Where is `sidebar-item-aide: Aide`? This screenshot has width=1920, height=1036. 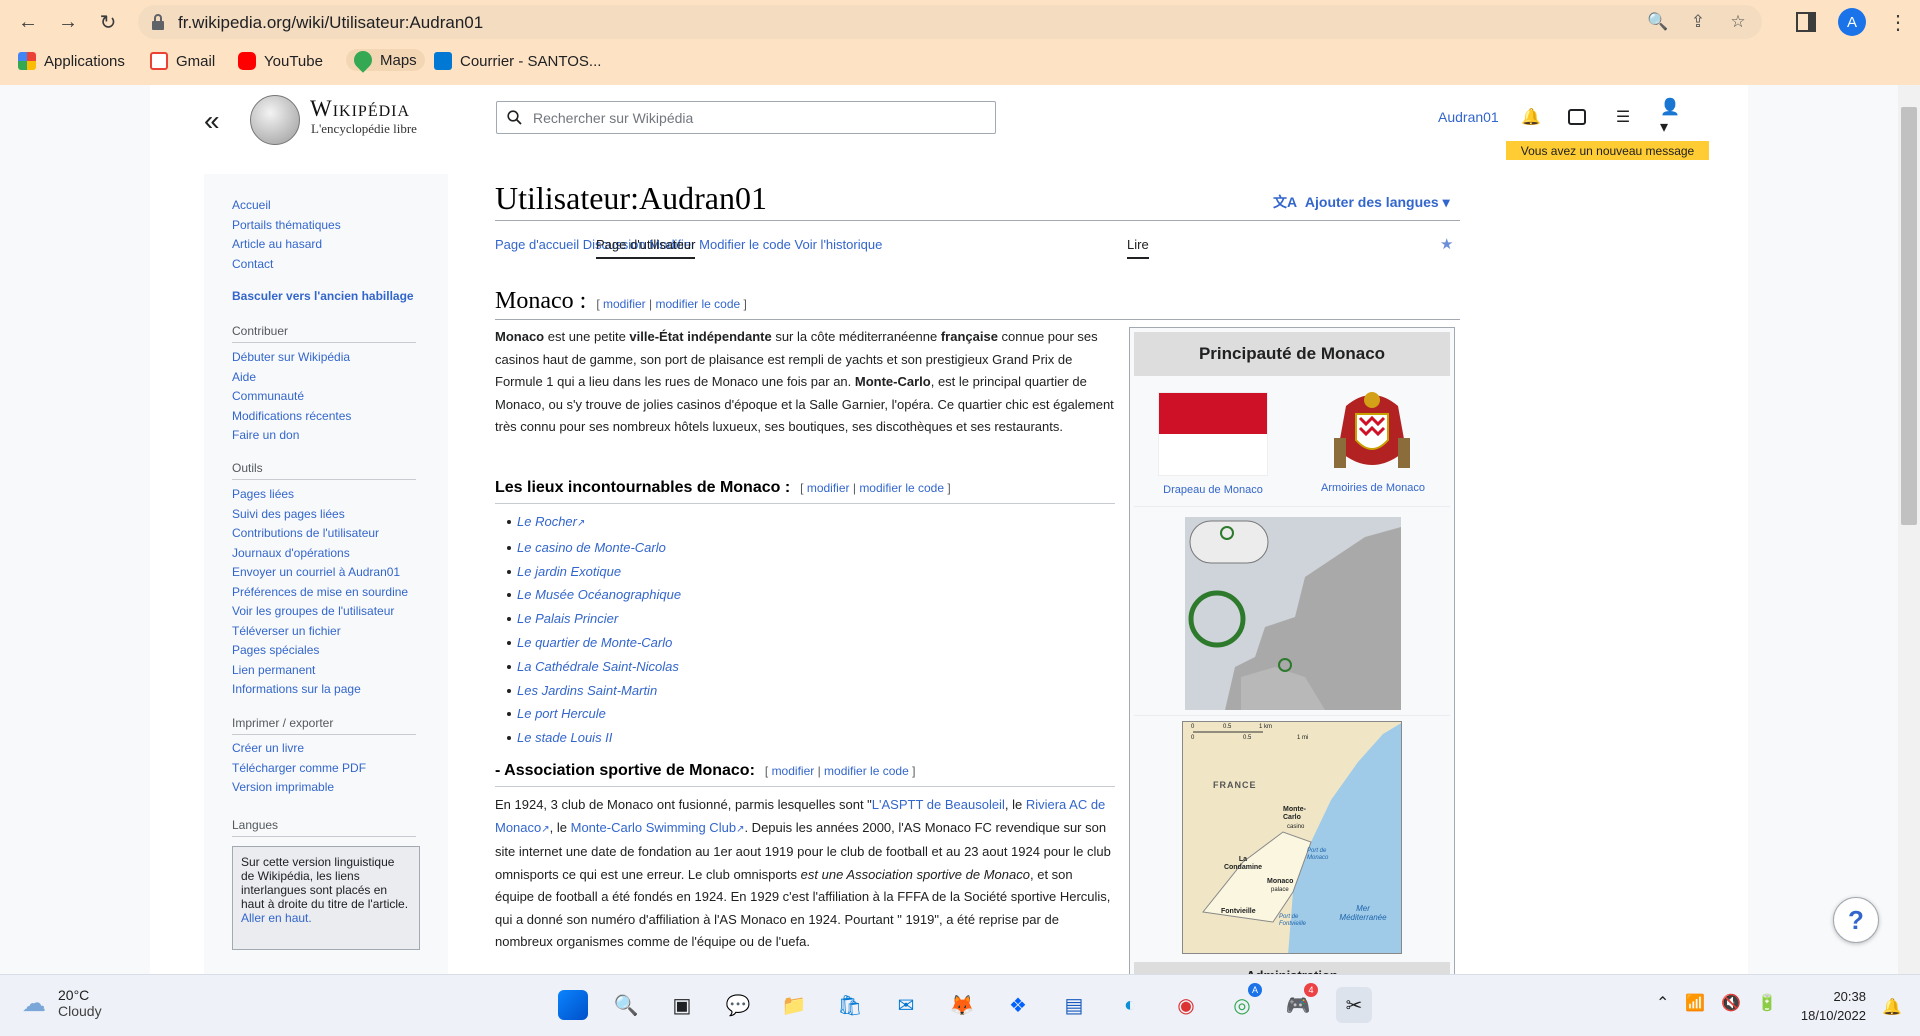
sidebar-item-aide: Aide is located at coordinates (291, 378).